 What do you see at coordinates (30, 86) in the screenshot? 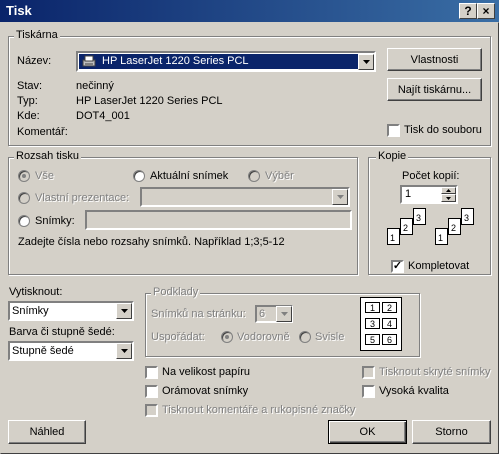
I see `status-label: Stav:` at bounding box center [30, 86].